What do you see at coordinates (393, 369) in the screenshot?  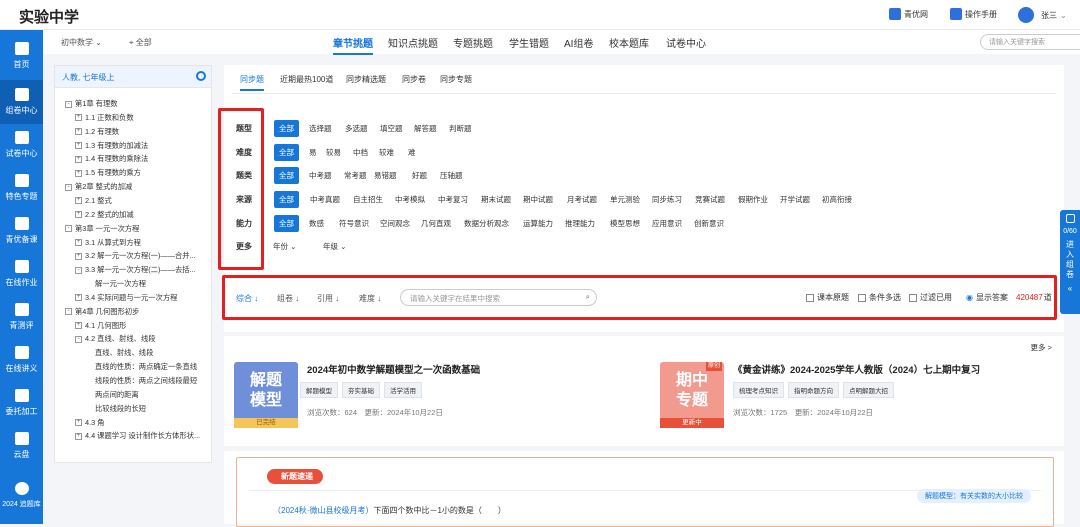 I see `card-title: 2024年初中数学解题模型之一次函数基础` at bounding box center [393, 369].